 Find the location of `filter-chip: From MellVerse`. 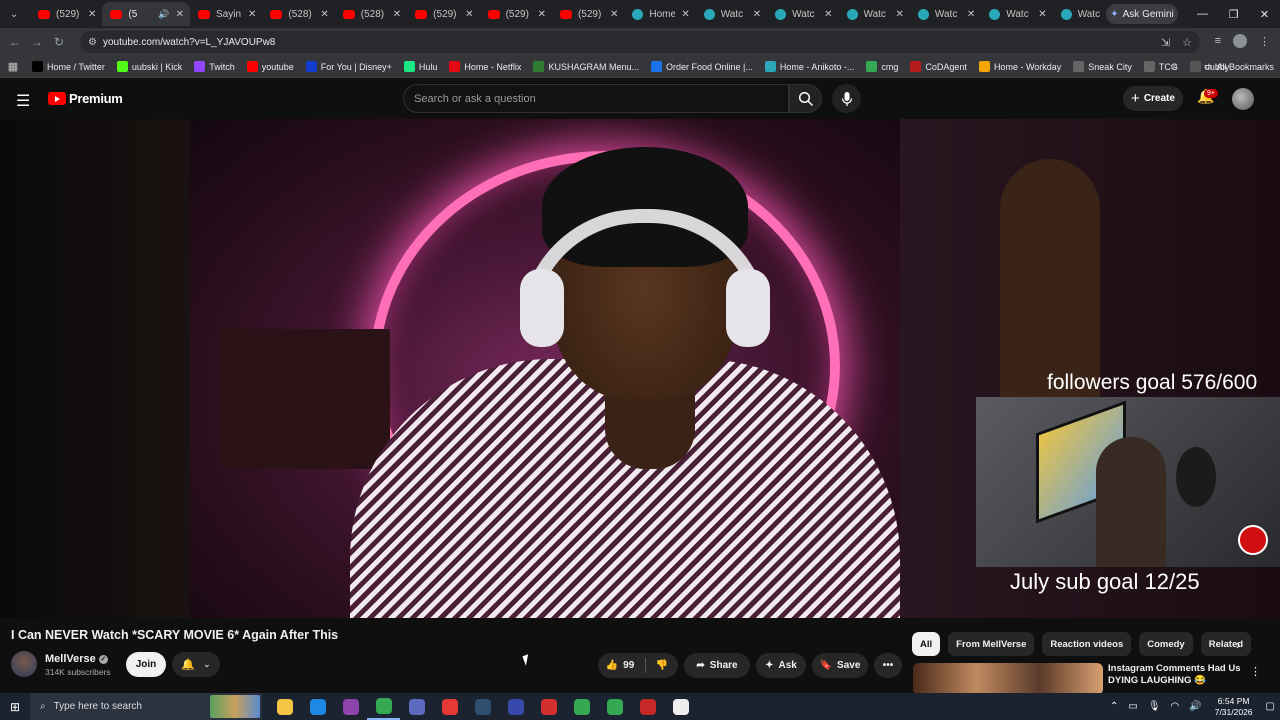

filter-chip: From MellVerse is located at coordinates (991, 644).